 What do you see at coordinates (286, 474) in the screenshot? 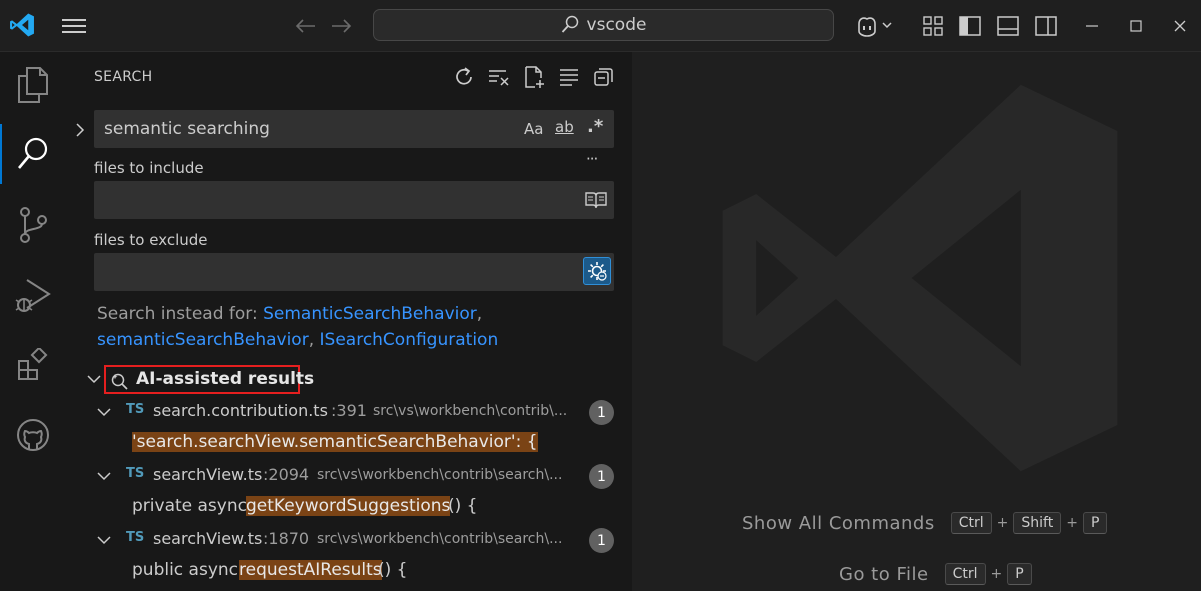
I see `result-line-number: :2094` at bounding box center [286, 474].